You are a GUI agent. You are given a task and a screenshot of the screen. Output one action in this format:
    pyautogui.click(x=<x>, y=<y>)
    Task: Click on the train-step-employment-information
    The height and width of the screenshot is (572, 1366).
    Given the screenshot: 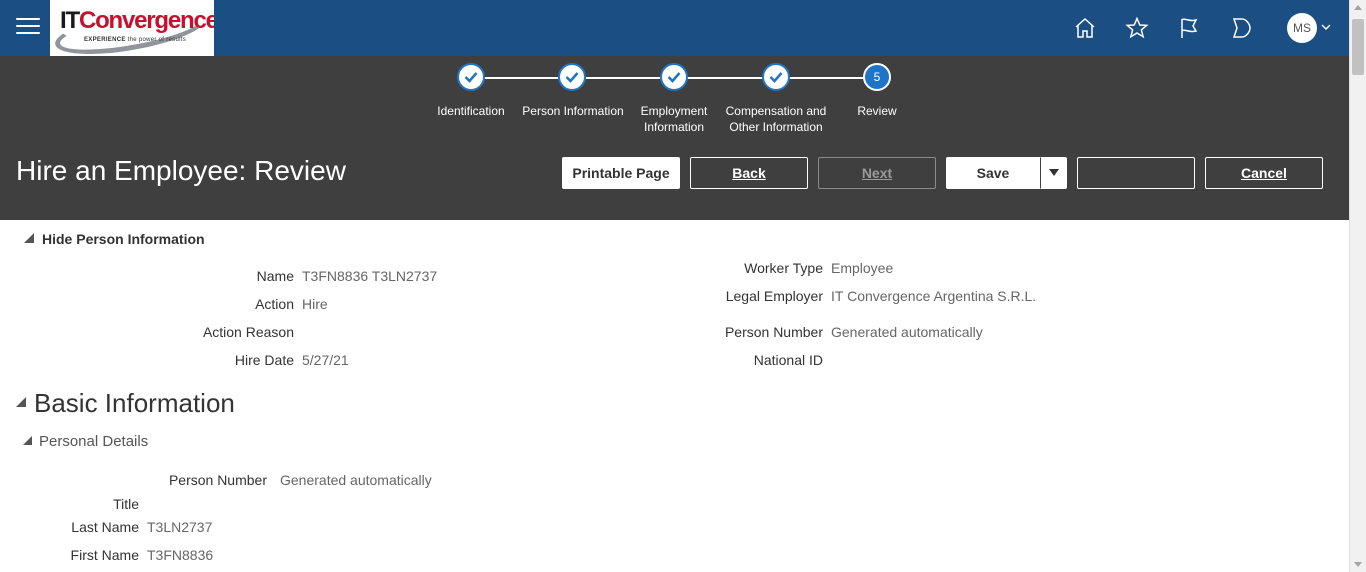 What is the action you would take?
    pyautogui.click(x=674, y=77)
    